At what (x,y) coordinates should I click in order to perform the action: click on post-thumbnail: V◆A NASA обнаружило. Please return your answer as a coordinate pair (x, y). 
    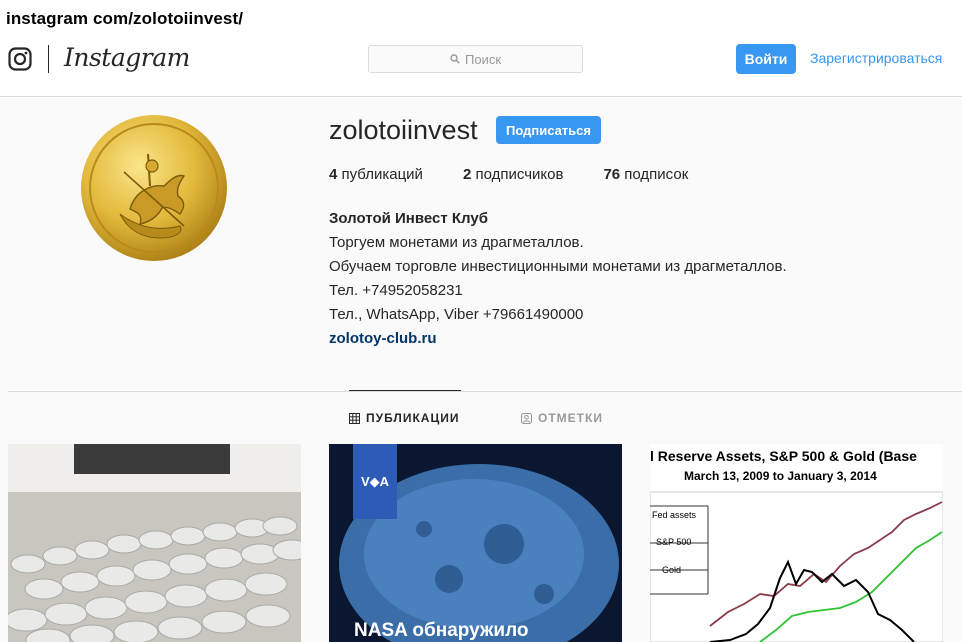
    Looking at the image, I should click on (475, 543).